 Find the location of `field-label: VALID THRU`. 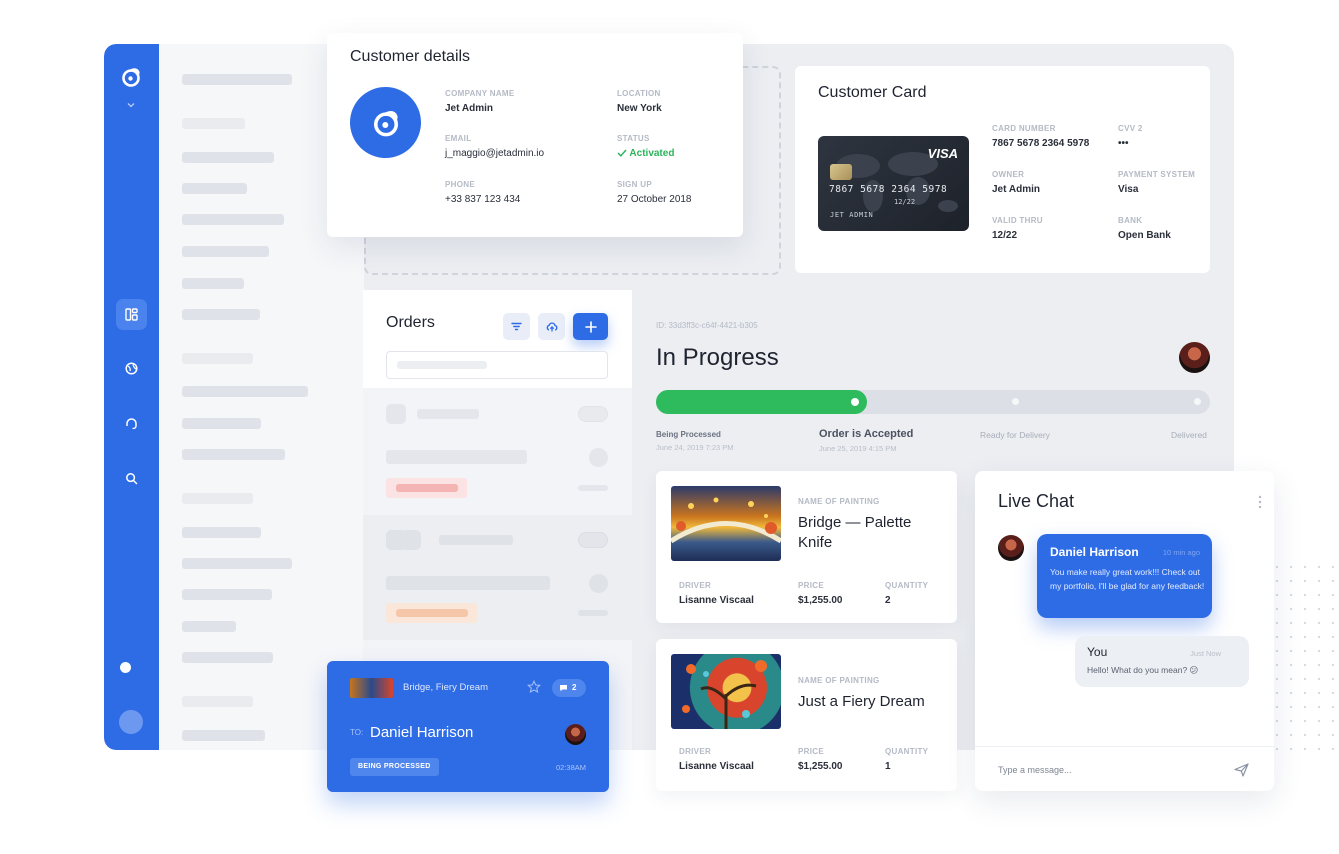

field-label: VALID THRU is located at coordinates (1017, 220).